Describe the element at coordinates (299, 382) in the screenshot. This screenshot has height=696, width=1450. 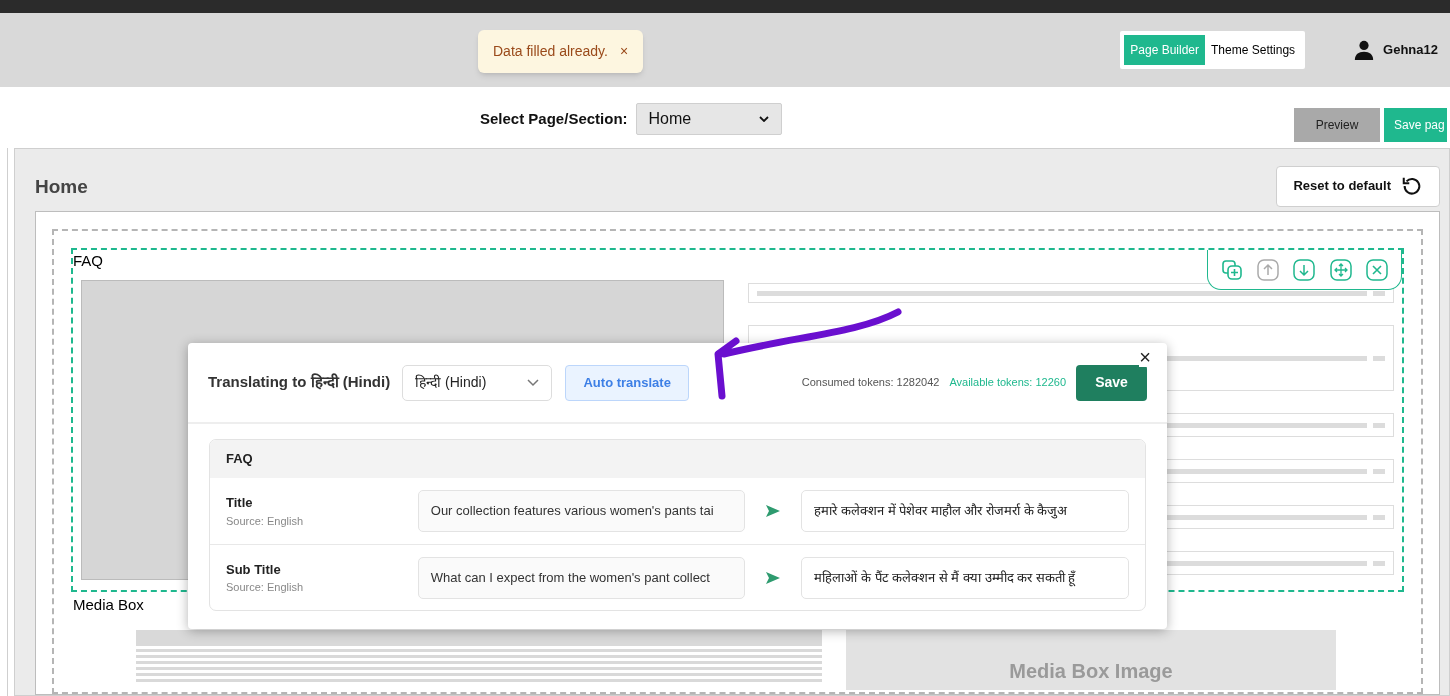
I see `dialog-title: Translating to हिन्दी (Hindi)` at that location.